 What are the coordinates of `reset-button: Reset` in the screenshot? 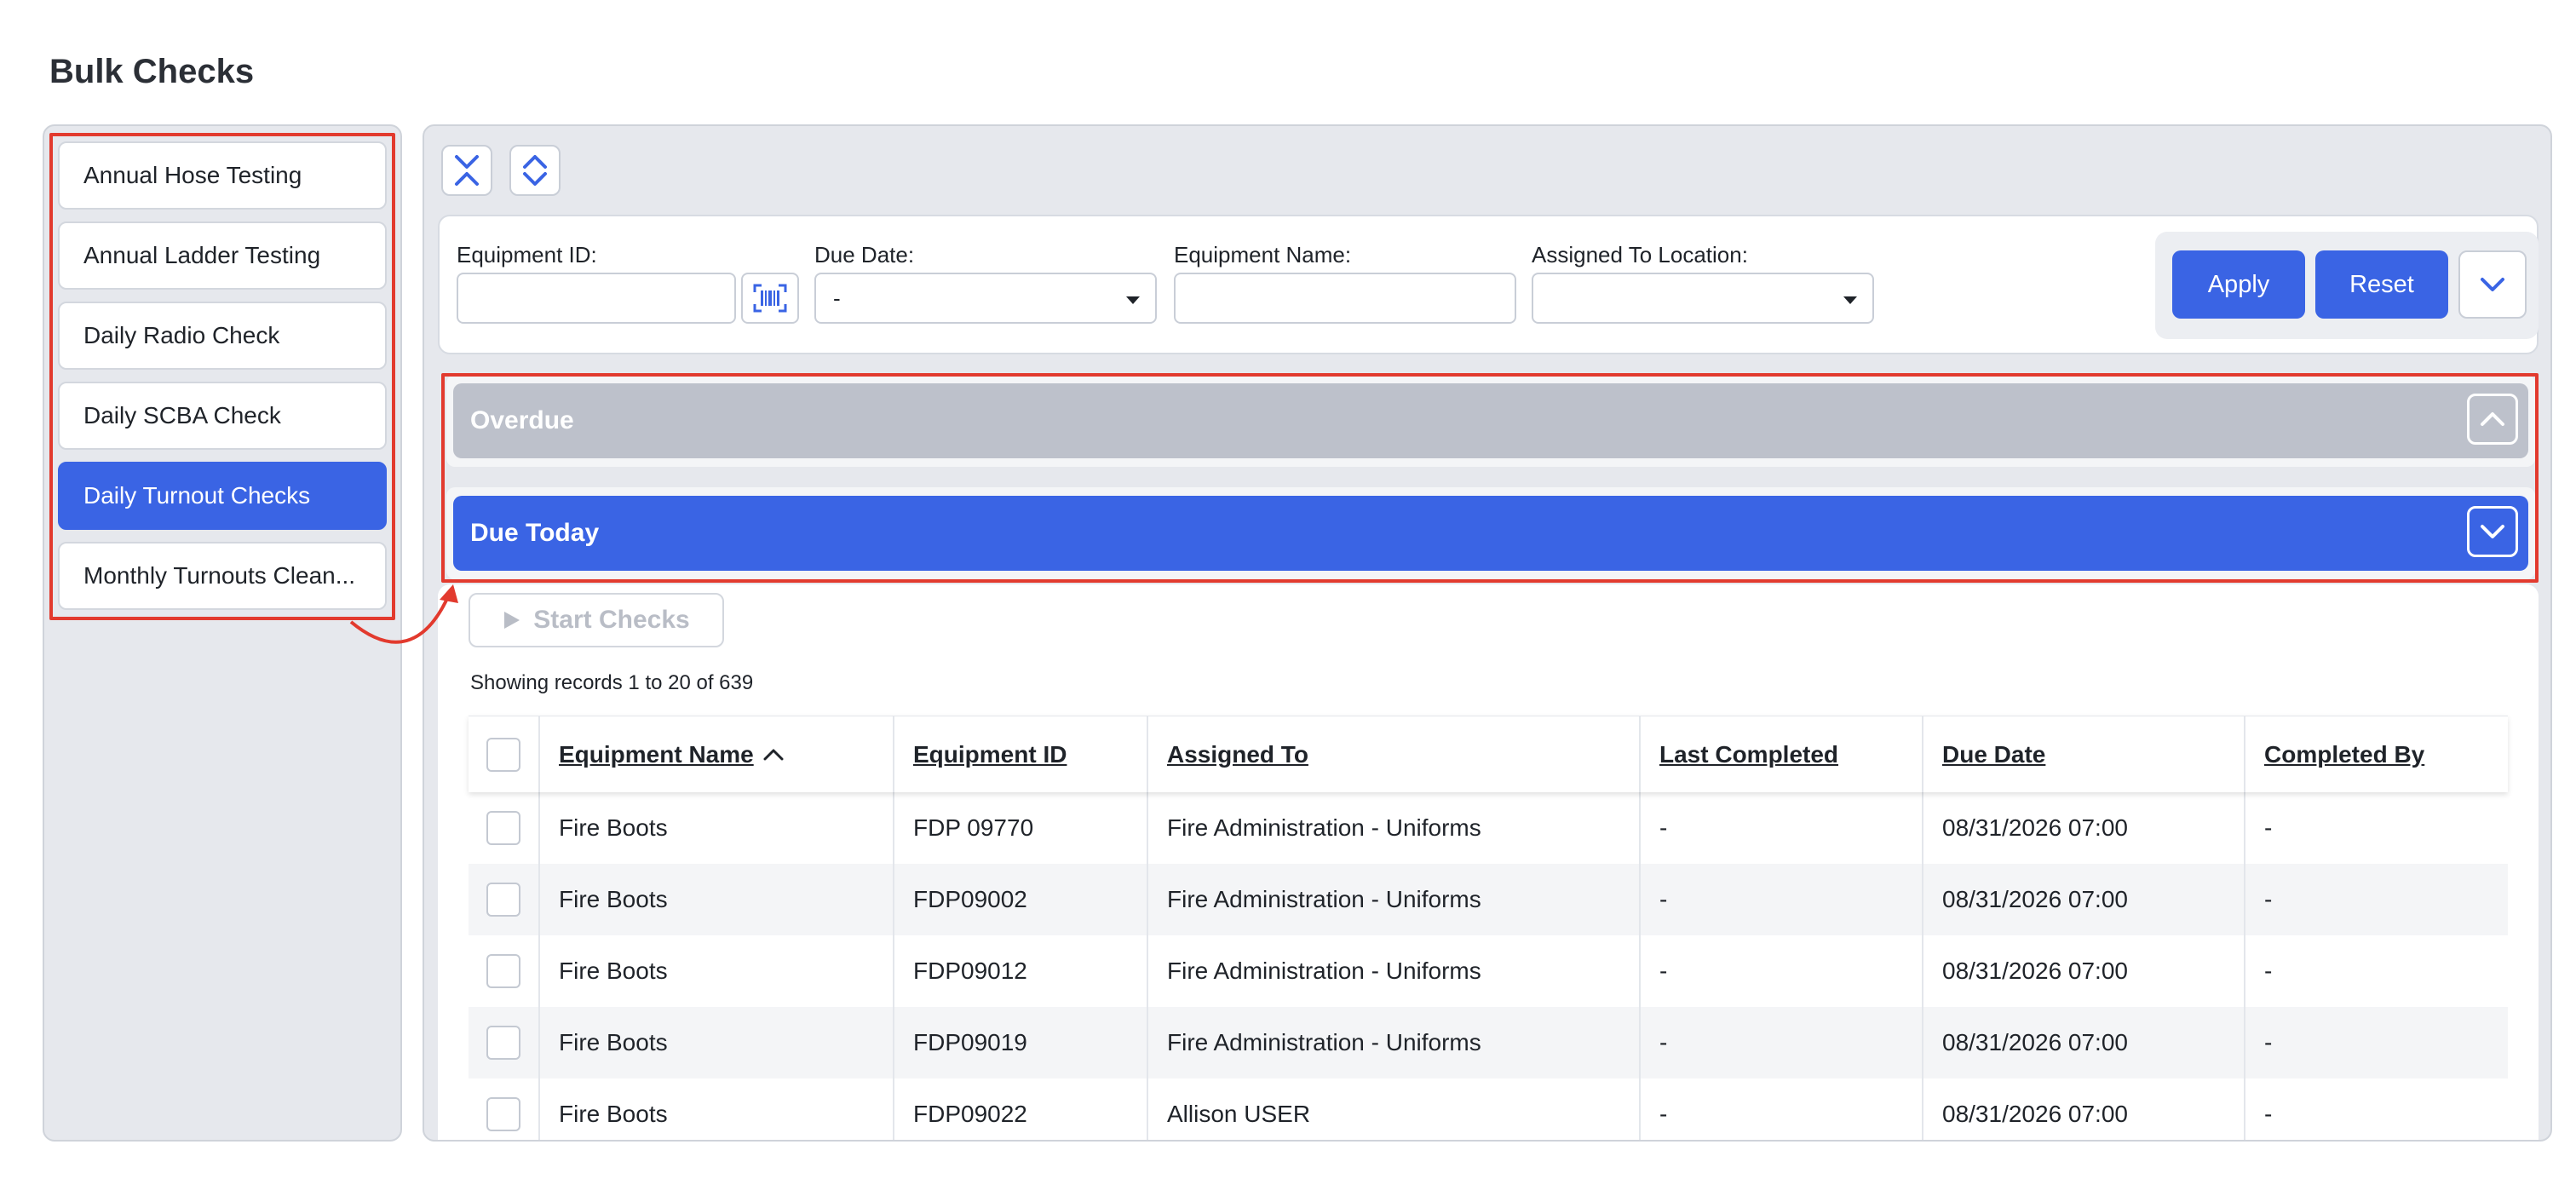 It's located at (2381, 285).